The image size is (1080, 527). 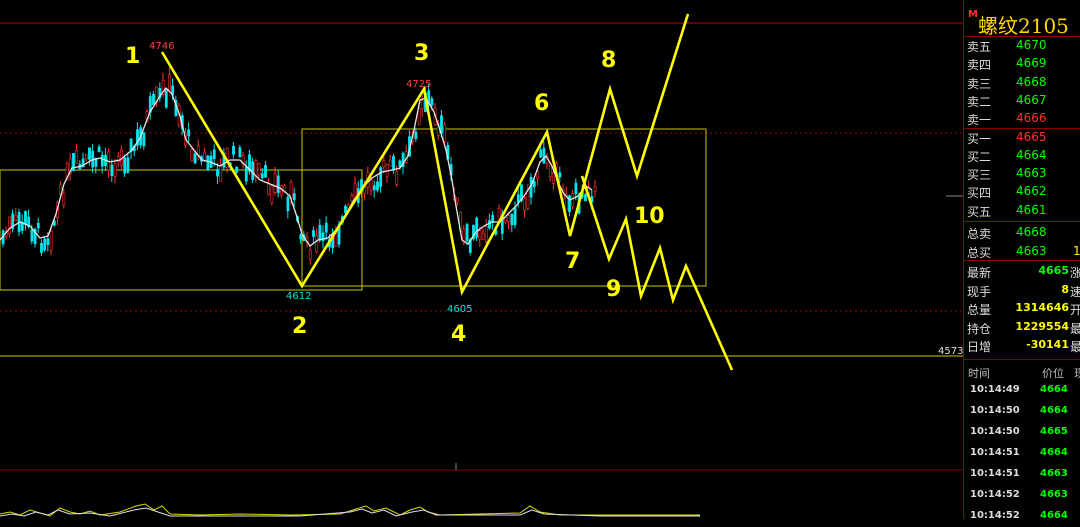 I want to click on order-book-price: 4663, so click(x=1031, y=173).